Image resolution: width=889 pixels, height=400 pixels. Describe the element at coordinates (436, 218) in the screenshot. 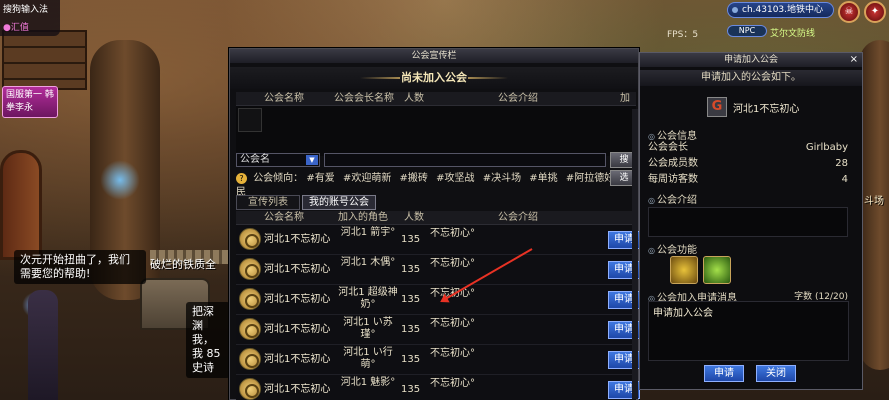

I see `list-column-header: 公会名称 加入的角色 人数 公会介绍` at that location.